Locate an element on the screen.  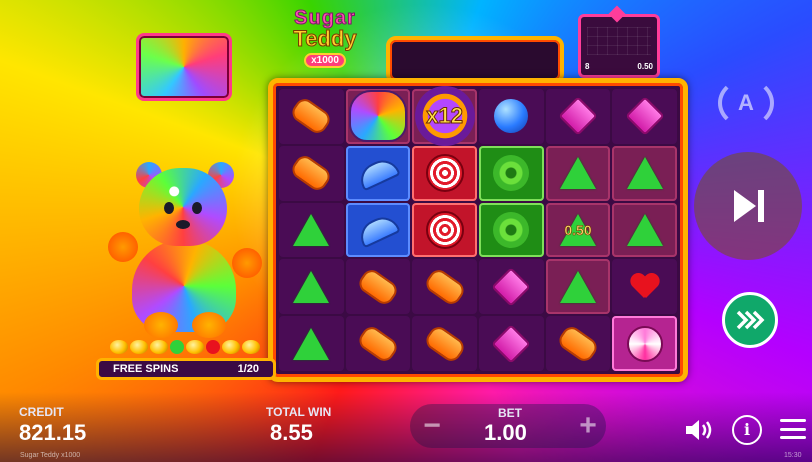
mini-panel-right-value: 0.50 is located at coordinates (645, 66).